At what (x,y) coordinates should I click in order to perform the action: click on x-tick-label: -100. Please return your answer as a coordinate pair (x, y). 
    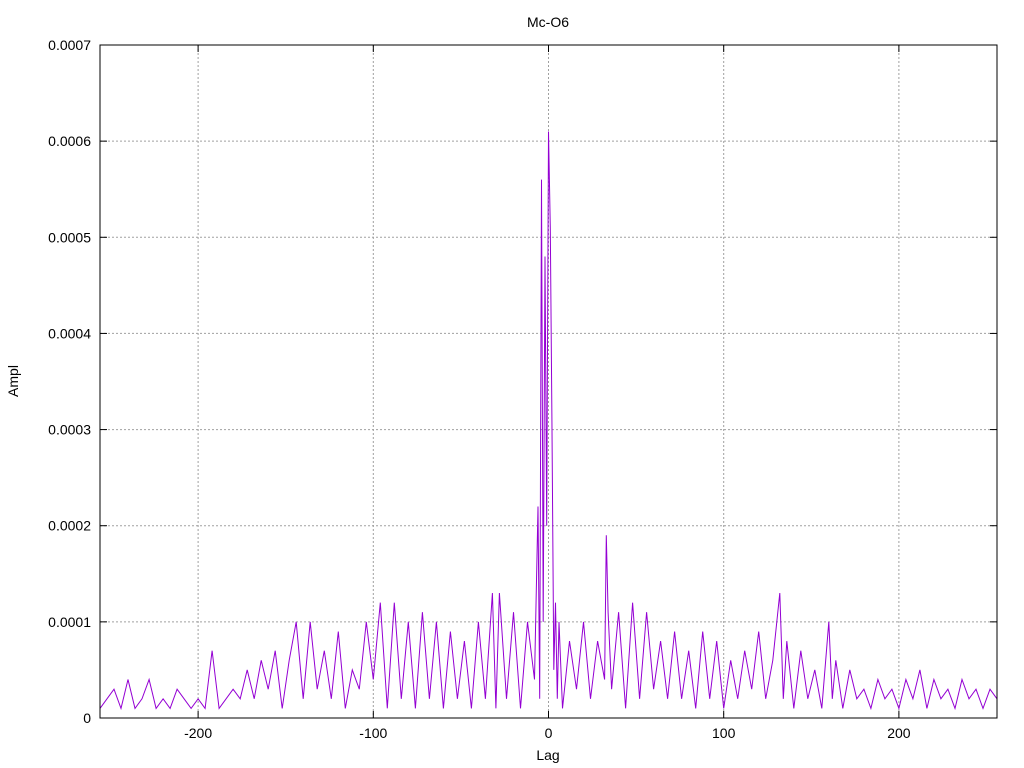
    Looking at the image, I should click on (373, 733).